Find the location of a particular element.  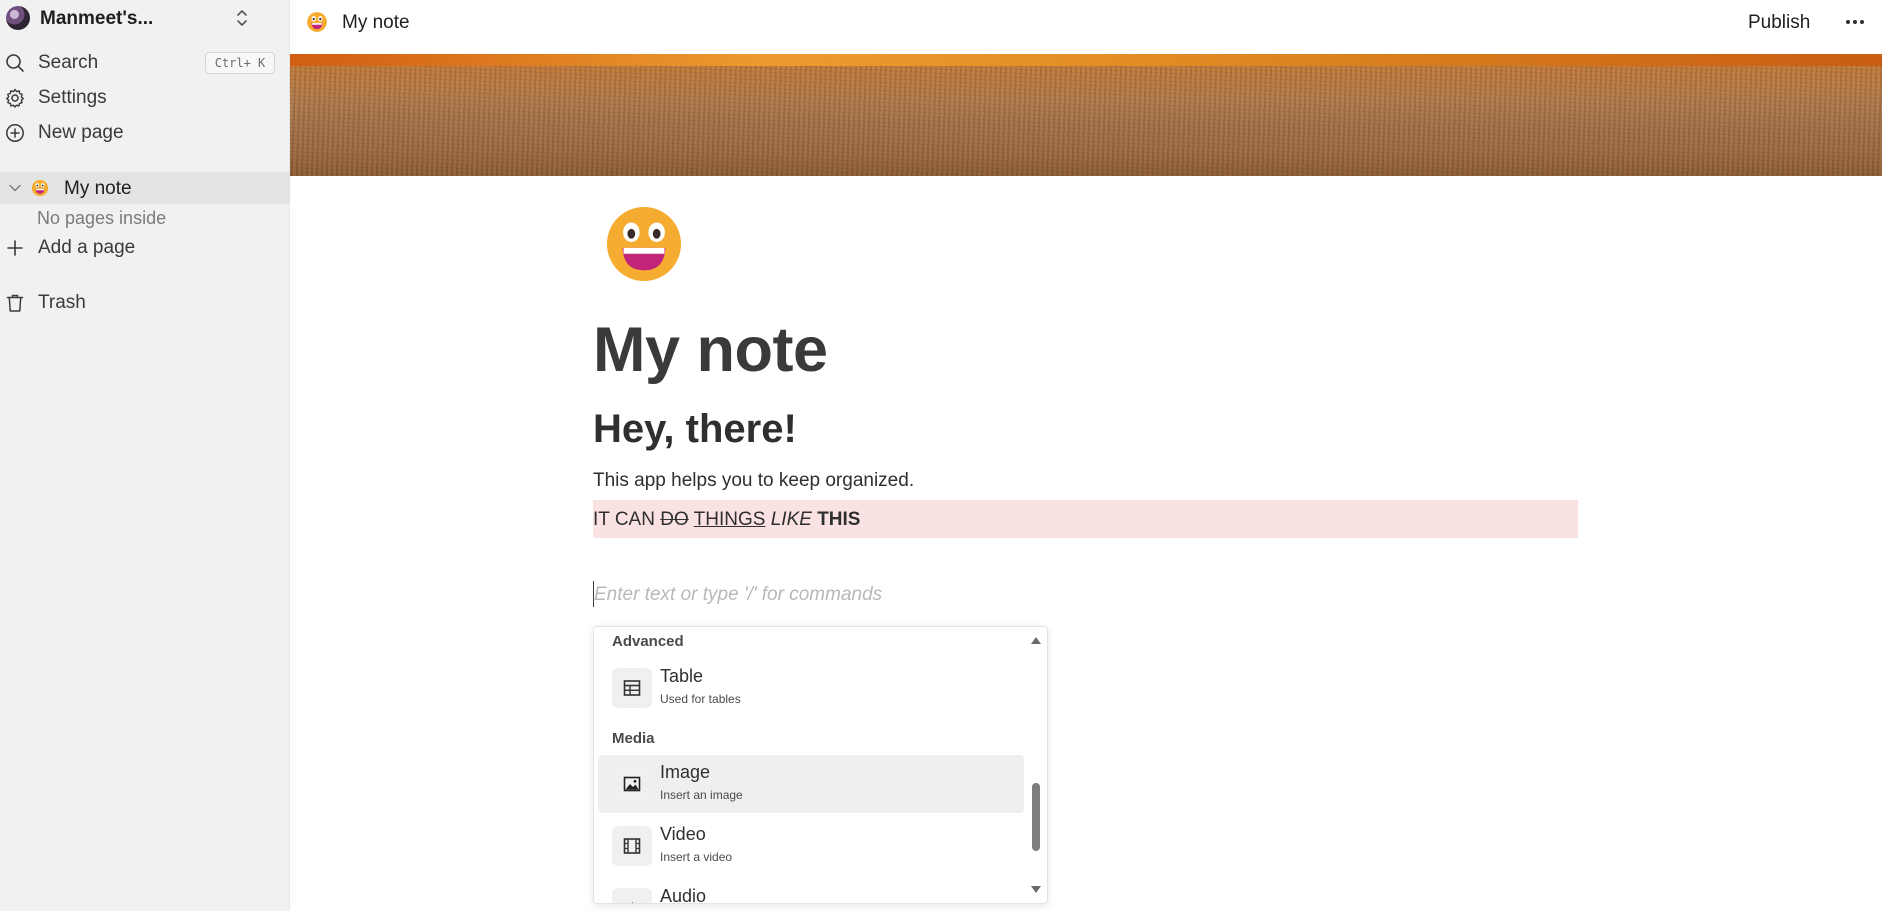

scrollbar-thumb is located at coordinates (1036, 817).